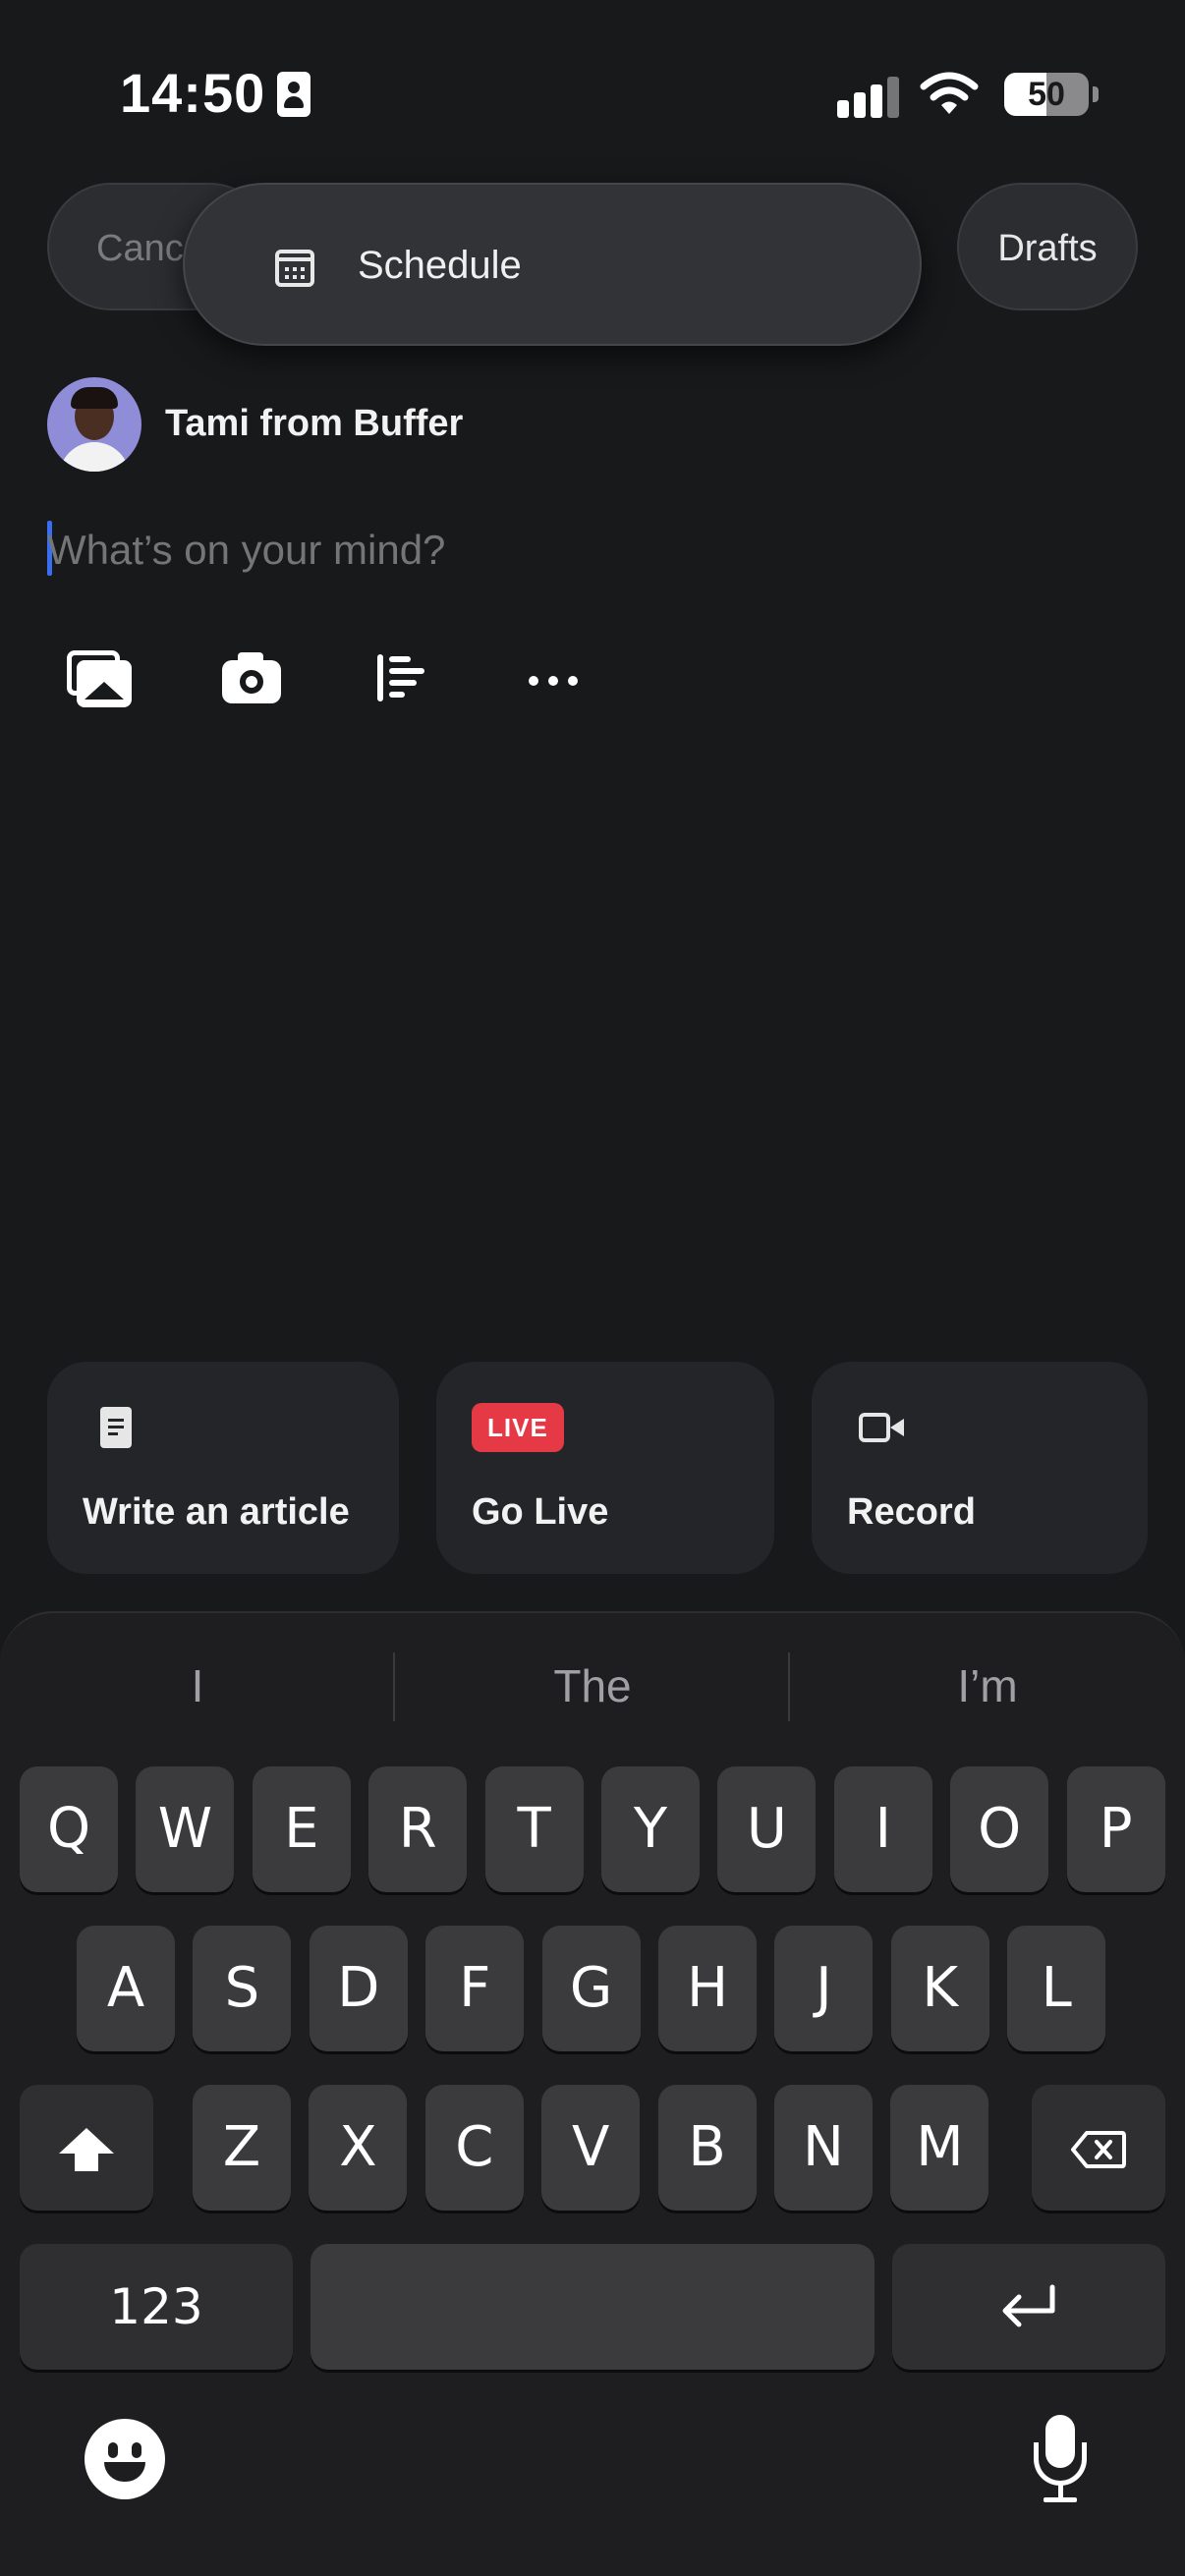 Image resolution: width=1185 pixels, height=2576 pixels. Describe the element at coordinates (869, 96) in the screenshot. I see `cellular-signal-icon` at that location.